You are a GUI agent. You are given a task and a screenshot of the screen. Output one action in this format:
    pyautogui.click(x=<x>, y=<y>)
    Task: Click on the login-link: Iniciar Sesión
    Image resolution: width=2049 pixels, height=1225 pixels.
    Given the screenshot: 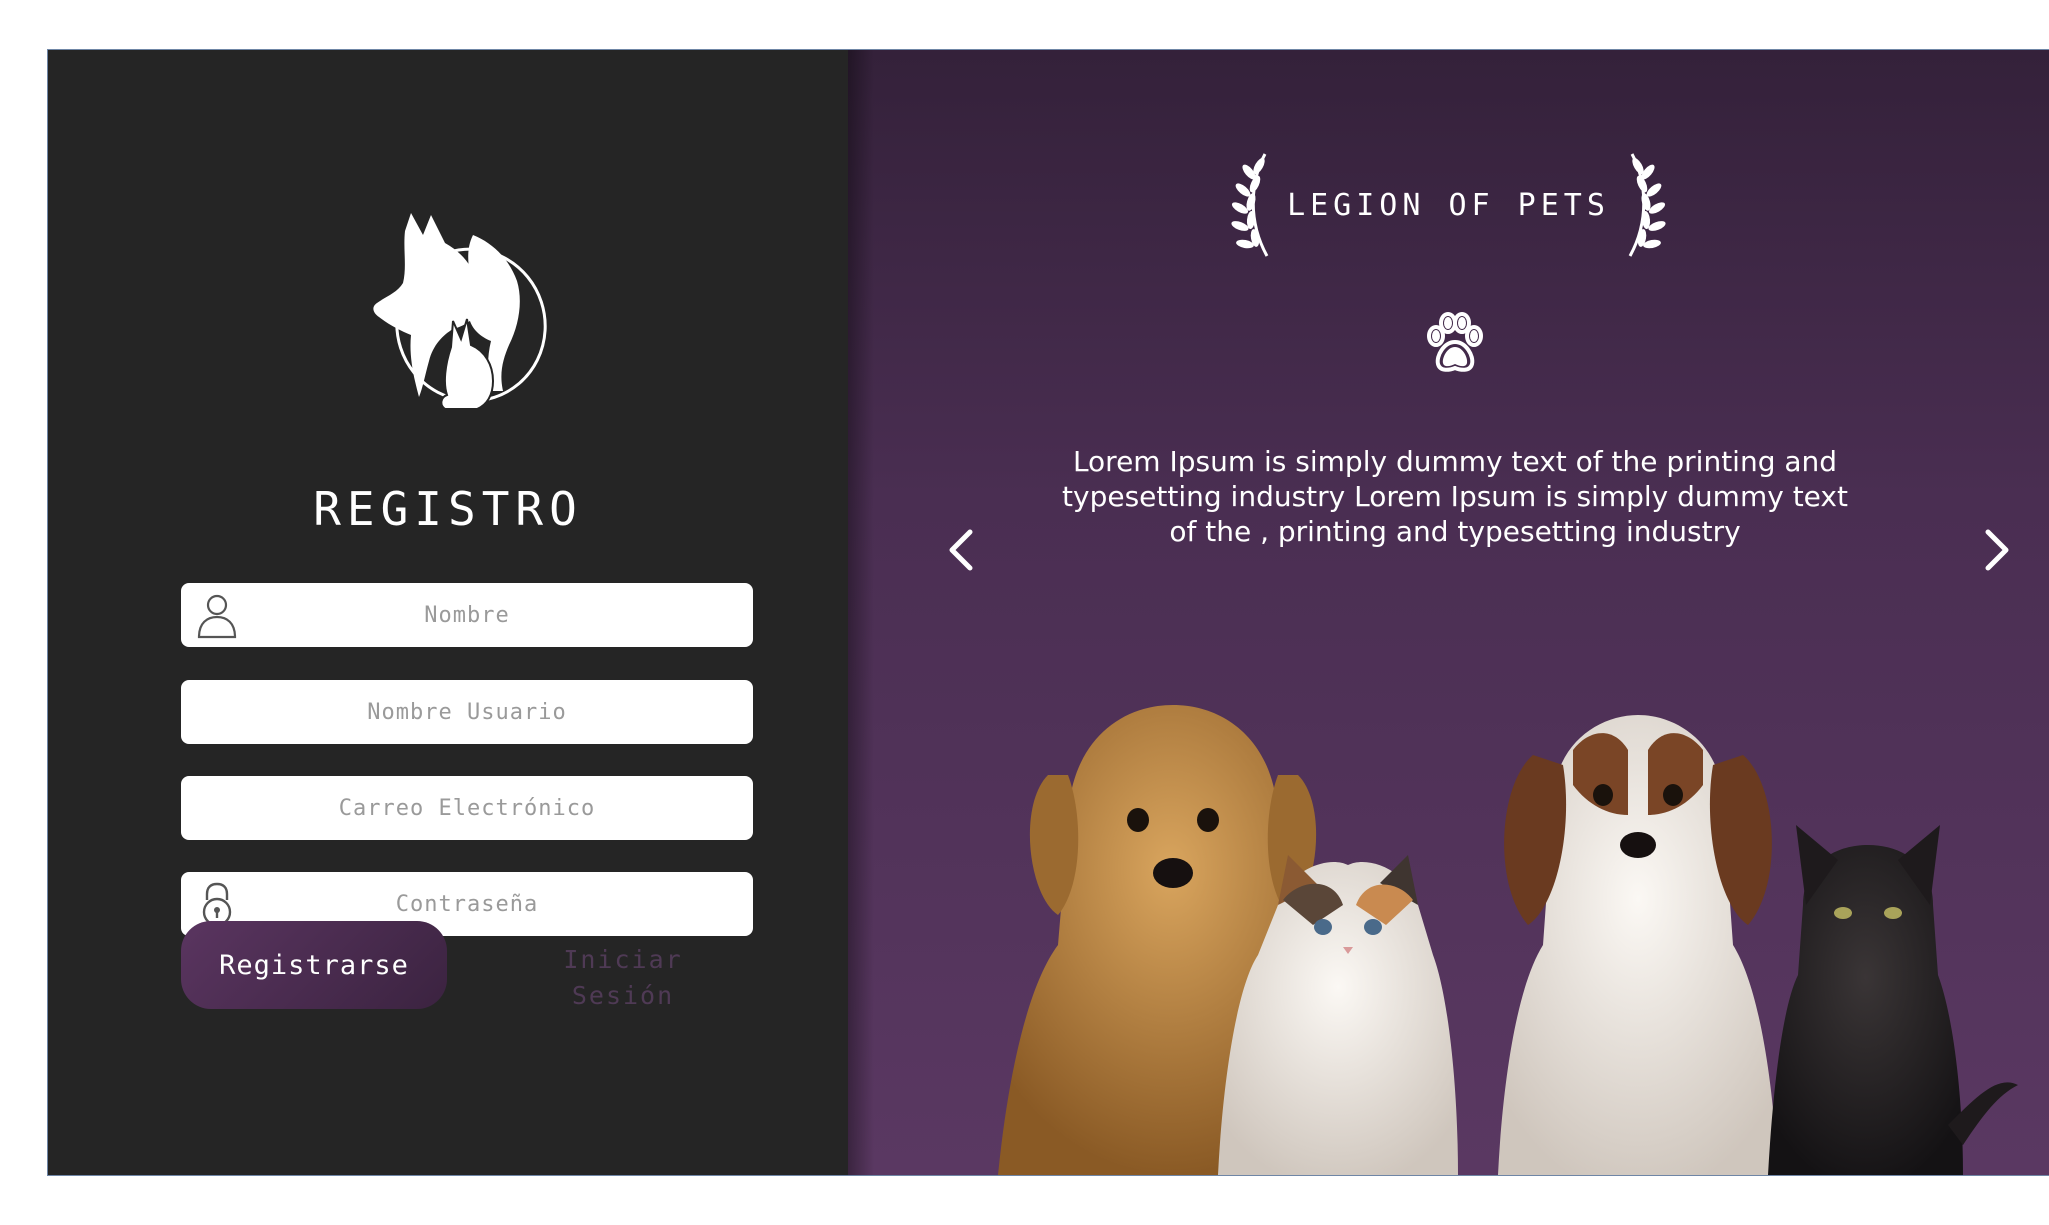 What is the action you would take?
    pyautogui.click(x=623, y=978)
    